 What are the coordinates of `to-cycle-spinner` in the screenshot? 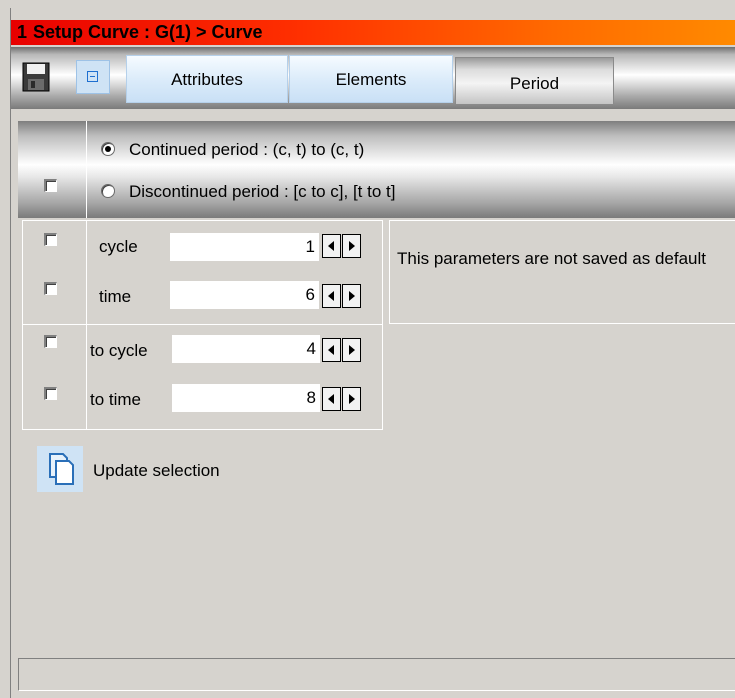 It's located at (342, 350).